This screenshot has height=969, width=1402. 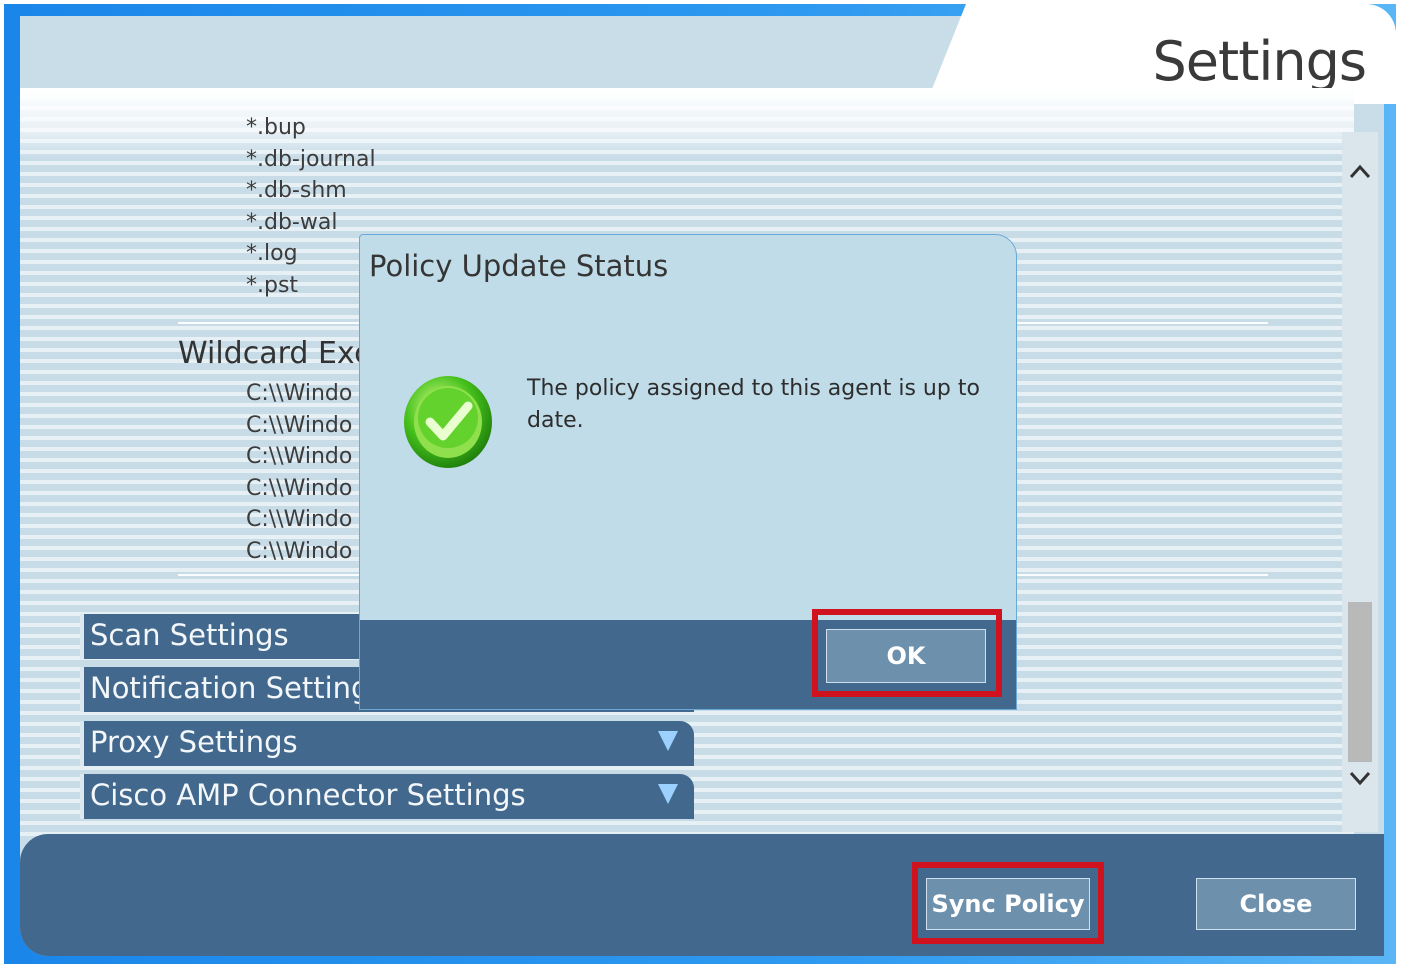 I want to click on list-item: *.db-journal, so click(x=311, y=159).